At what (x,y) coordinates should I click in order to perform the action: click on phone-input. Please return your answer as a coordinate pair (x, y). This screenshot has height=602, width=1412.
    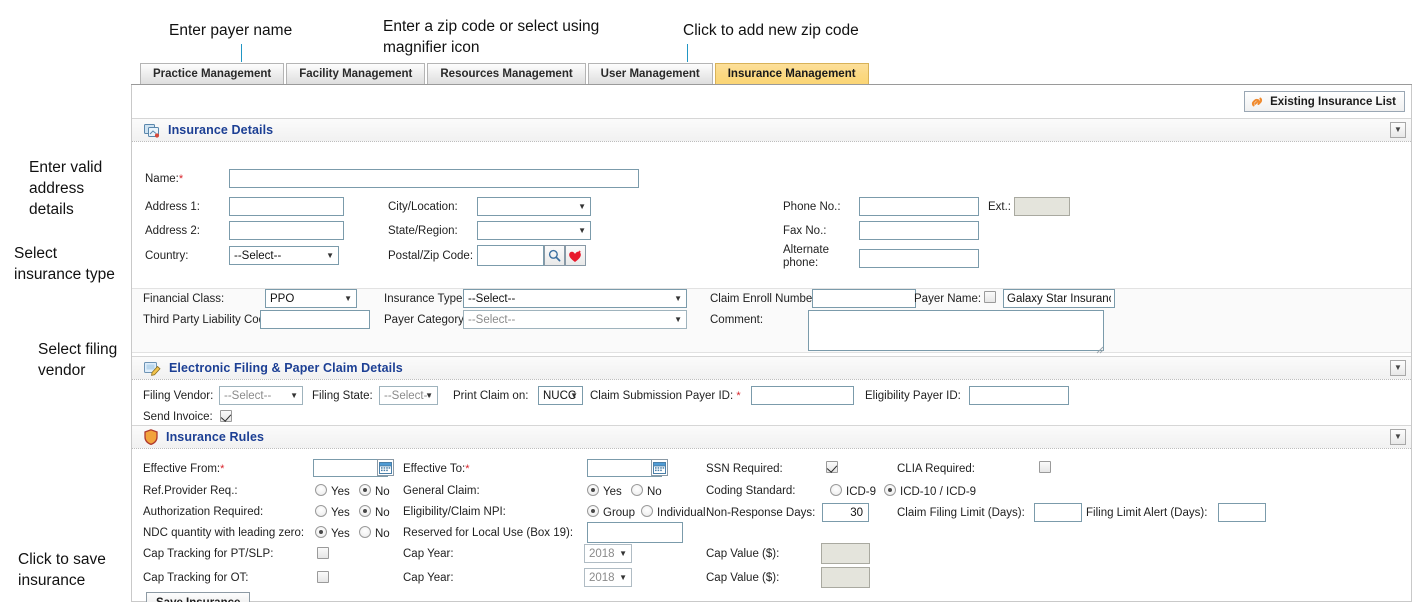
    Looking at the image, I should click on (919, 206).